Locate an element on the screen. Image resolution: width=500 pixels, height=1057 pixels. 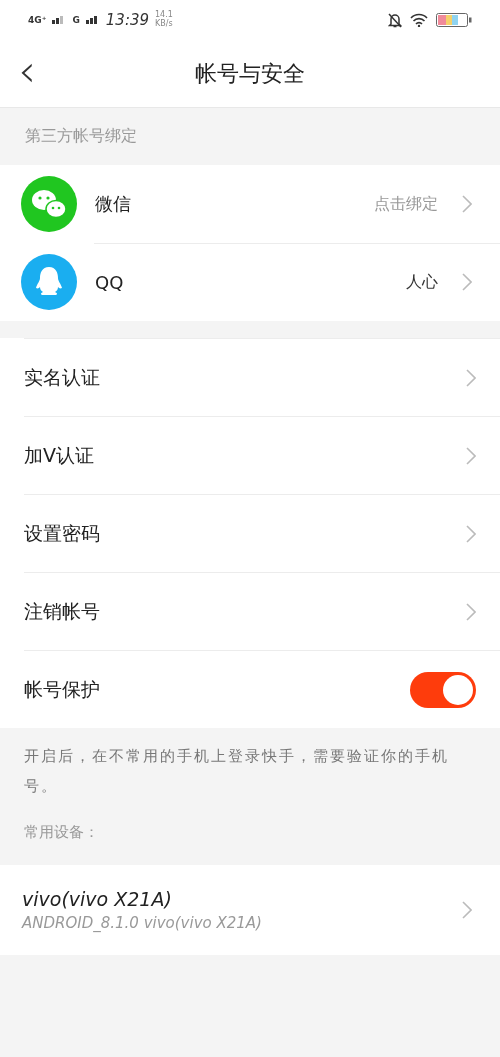
account-name: QQ is located at coordinates (110, 282).